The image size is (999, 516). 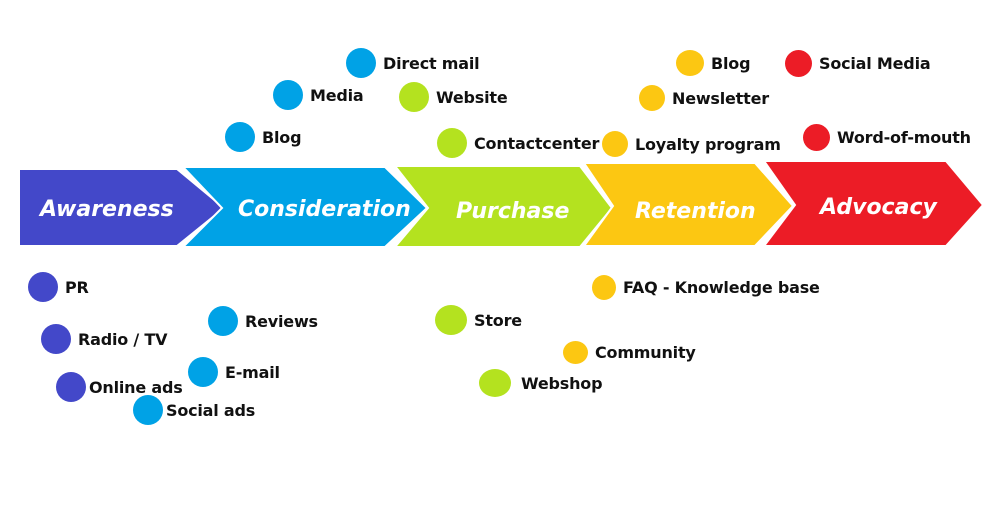 I want to click on touchpoint-loyalty-program: Loyalty program, so click(x=691, y=144).